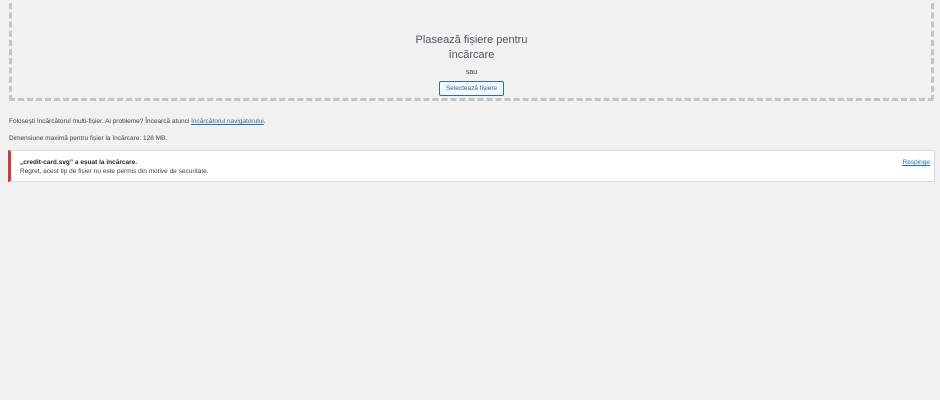  What do you see at coordinates (916, 162) in the screenshot?
I see `dismiss-error-link: Respinge` at bounding box center [916, 162].